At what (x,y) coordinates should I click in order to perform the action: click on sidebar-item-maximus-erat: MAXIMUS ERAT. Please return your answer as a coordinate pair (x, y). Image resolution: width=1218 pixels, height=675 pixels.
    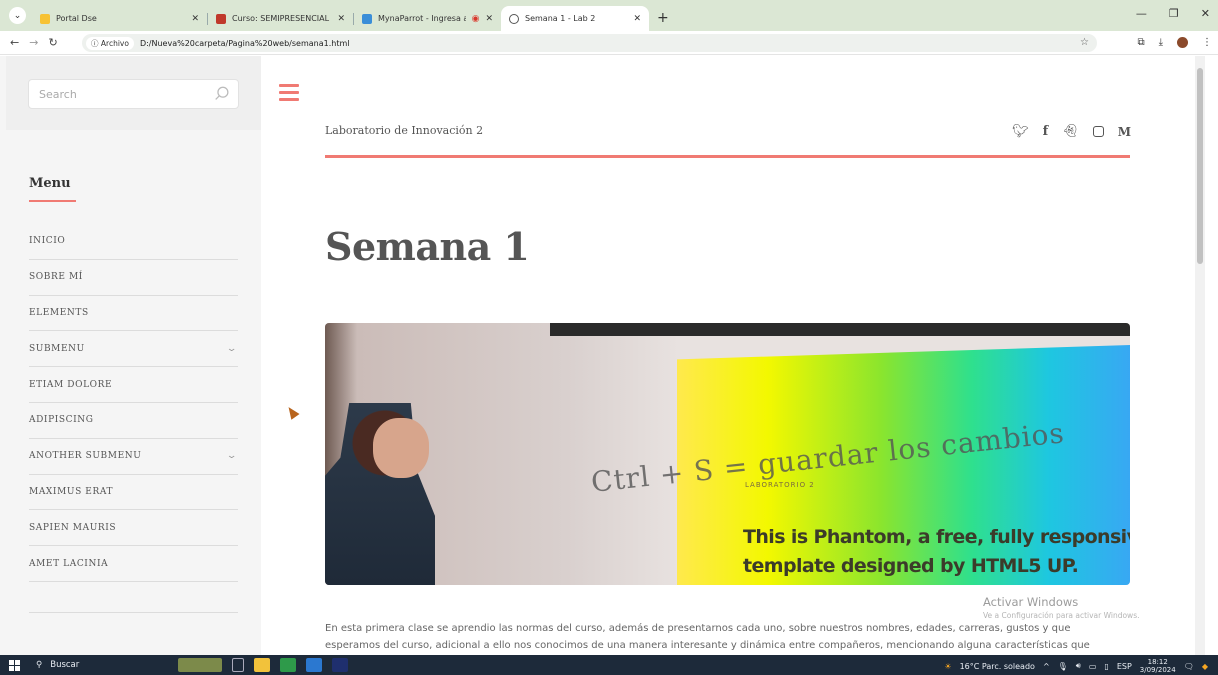
    Looking at the image, I should click on (133, 493).